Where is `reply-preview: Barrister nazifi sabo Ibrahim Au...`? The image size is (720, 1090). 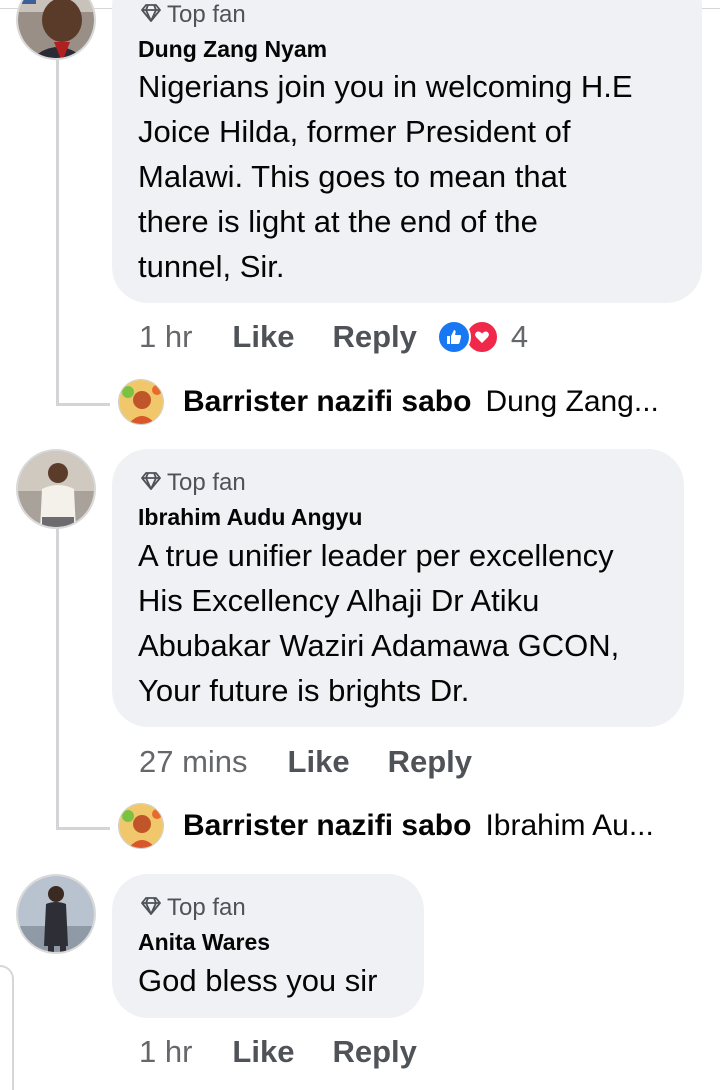 reply-preview: Barrister nazifi sabo Ibrahim Au... is located at coordinates (418, 826).